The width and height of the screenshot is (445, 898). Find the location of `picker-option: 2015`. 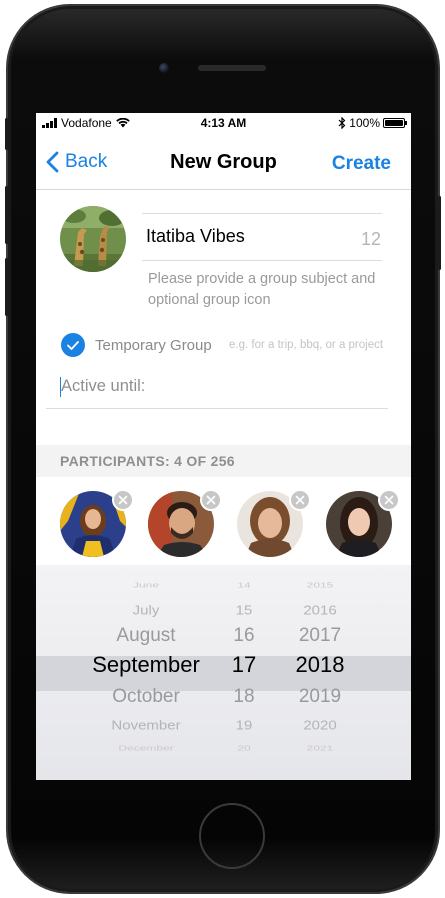

picker-option: 2015 is located at coordinates (320, 585).